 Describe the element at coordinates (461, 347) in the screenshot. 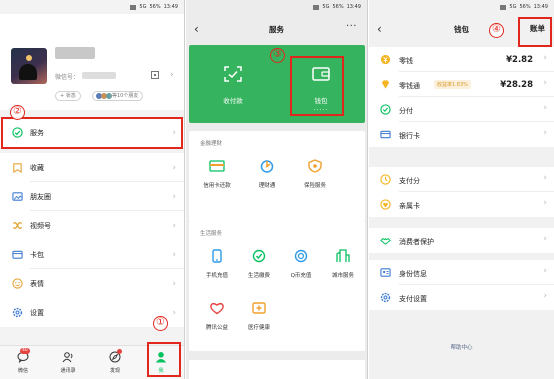

I see `help-center-link: 帮助中心` at that location.